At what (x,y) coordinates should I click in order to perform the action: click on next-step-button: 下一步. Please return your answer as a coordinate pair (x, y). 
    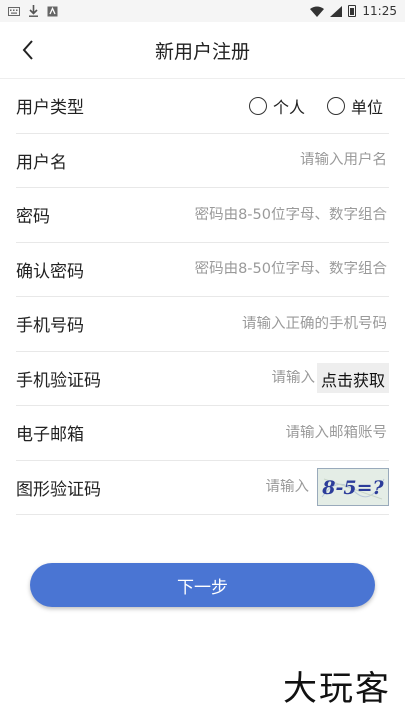
    Looking at the image, I should click on (202, 585).